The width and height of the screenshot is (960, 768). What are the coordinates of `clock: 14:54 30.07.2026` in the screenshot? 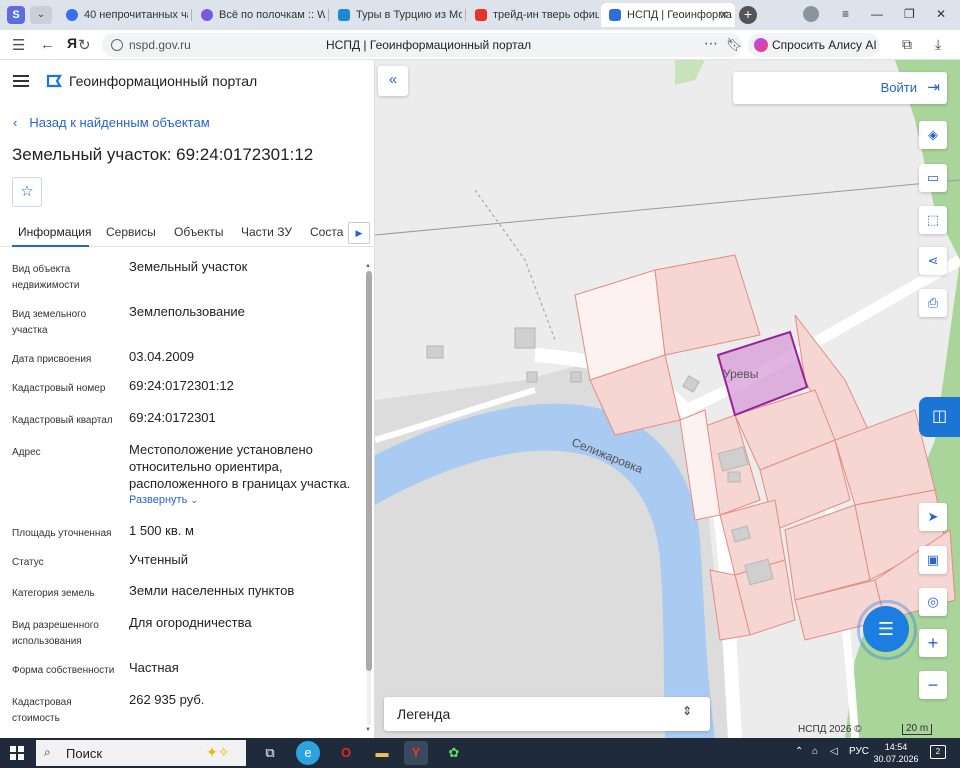 It's located at (896, 753).